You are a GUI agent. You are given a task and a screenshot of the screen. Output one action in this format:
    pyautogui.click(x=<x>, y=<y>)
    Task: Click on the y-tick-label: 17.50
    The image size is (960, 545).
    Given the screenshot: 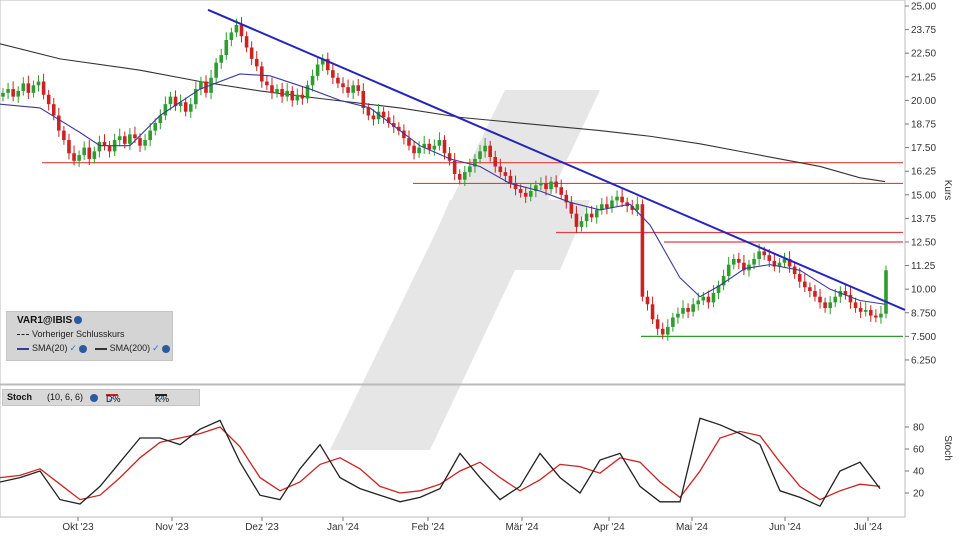 What is the action you would take?
    pyautogui.click(x=923, y=148)
    